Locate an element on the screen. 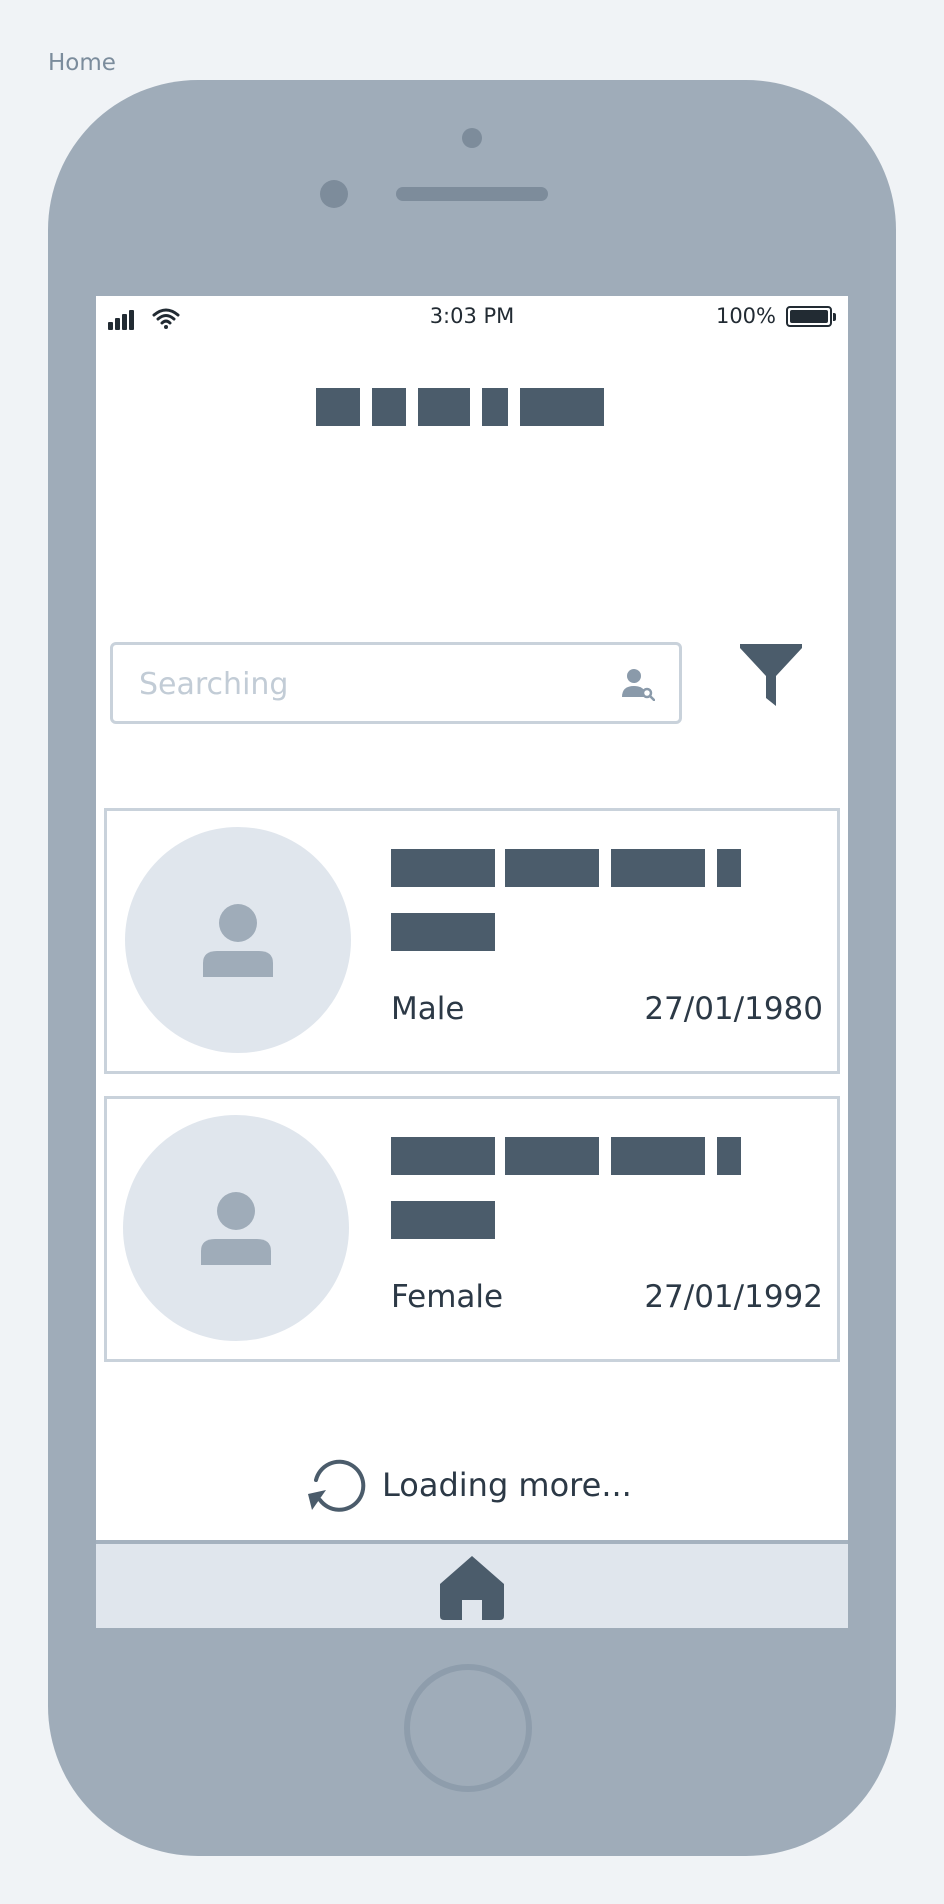  search-field is located at coordinates (396, 683).